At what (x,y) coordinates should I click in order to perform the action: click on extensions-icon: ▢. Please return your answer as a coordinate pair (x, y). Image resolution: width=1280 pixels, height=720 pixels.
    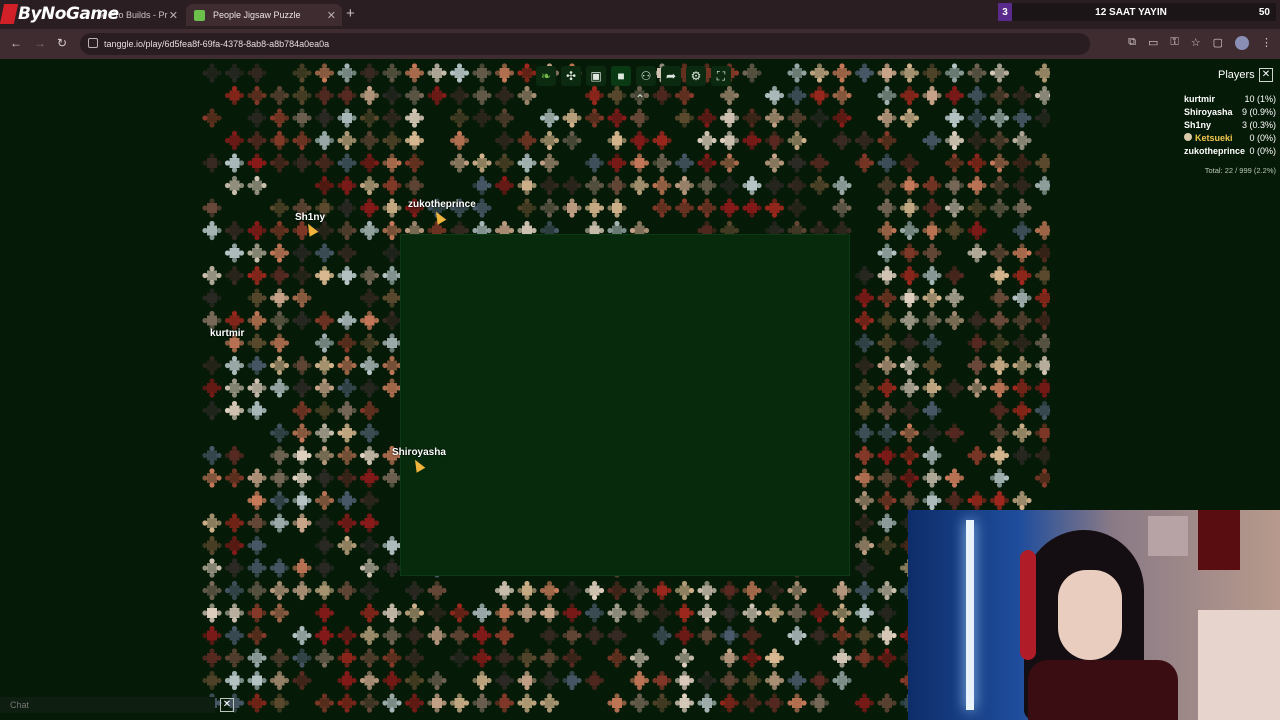
    Looking at the image, I should click on (1218, 43).